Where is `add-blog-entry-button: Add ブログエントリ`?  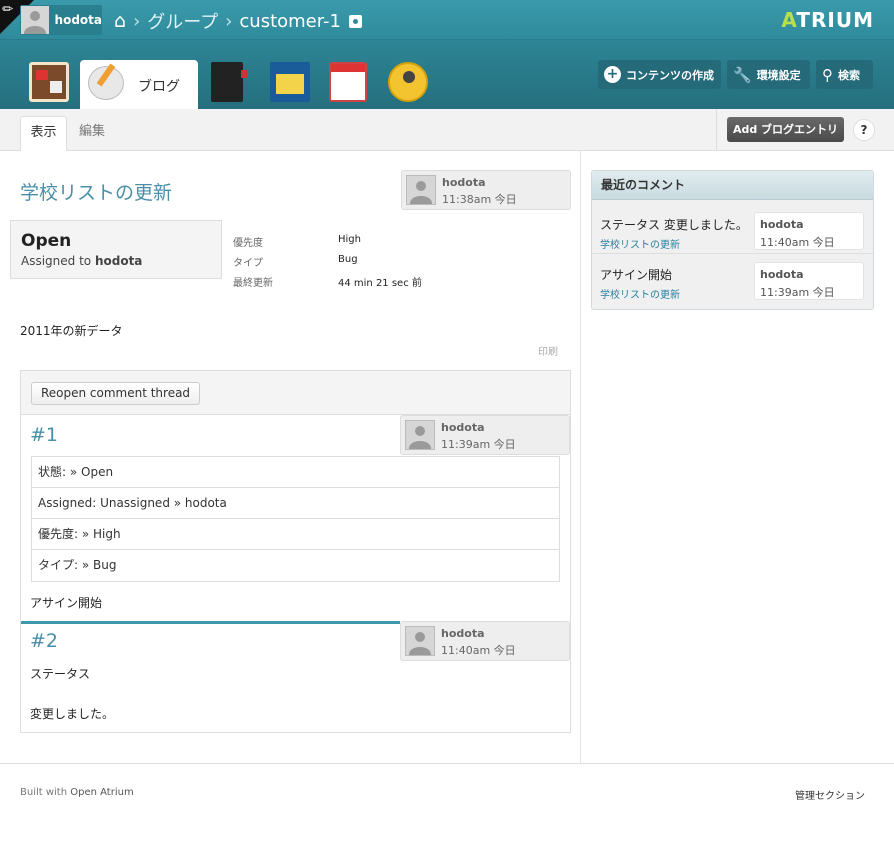 add-blog-entry-button: Add ブログエントリ is located at coordinates (785, 129).